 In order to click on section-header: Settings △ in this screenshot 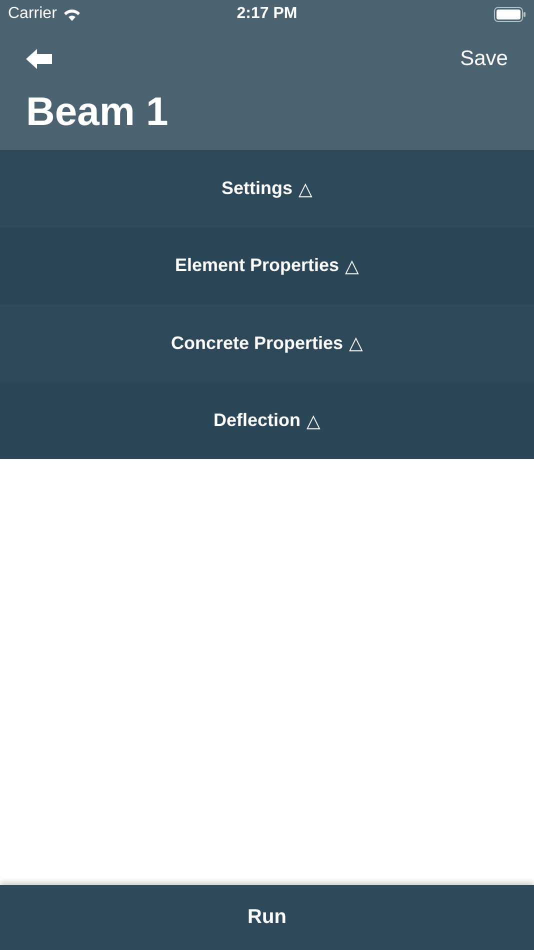, I will do `click(267, 189)`.